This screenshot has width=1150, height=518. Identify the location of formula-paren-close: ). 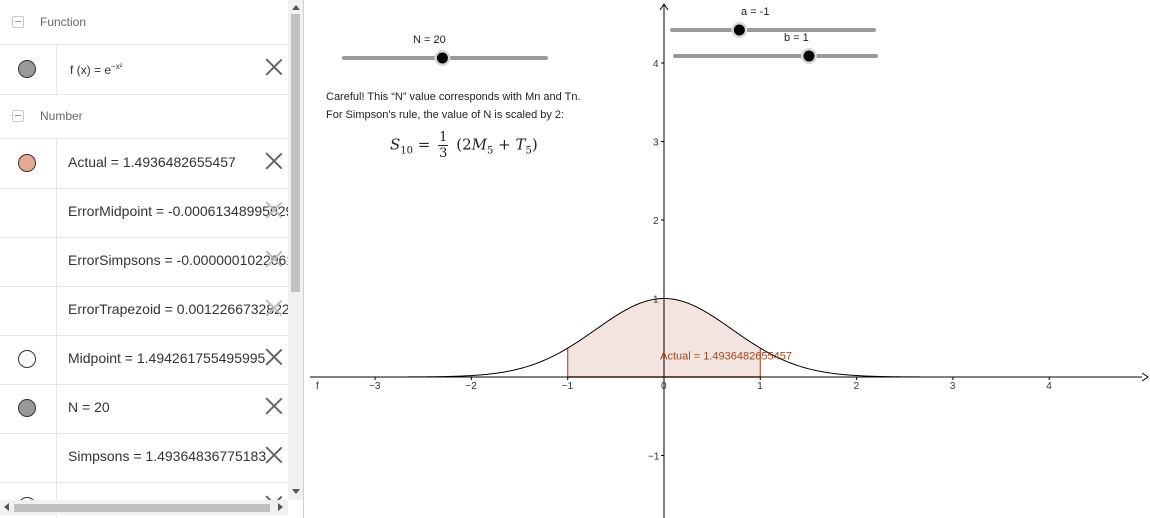
(534, 144).